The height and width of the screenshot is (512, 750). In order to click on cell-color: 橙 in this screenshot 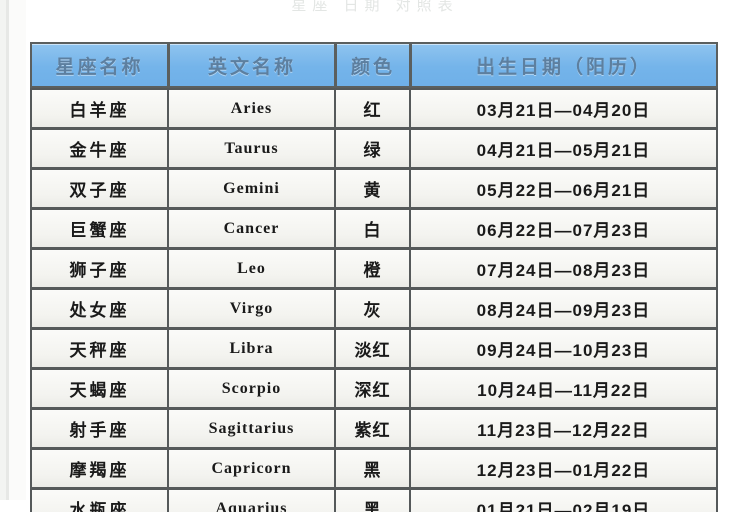, I will do `click(372, 268)`.